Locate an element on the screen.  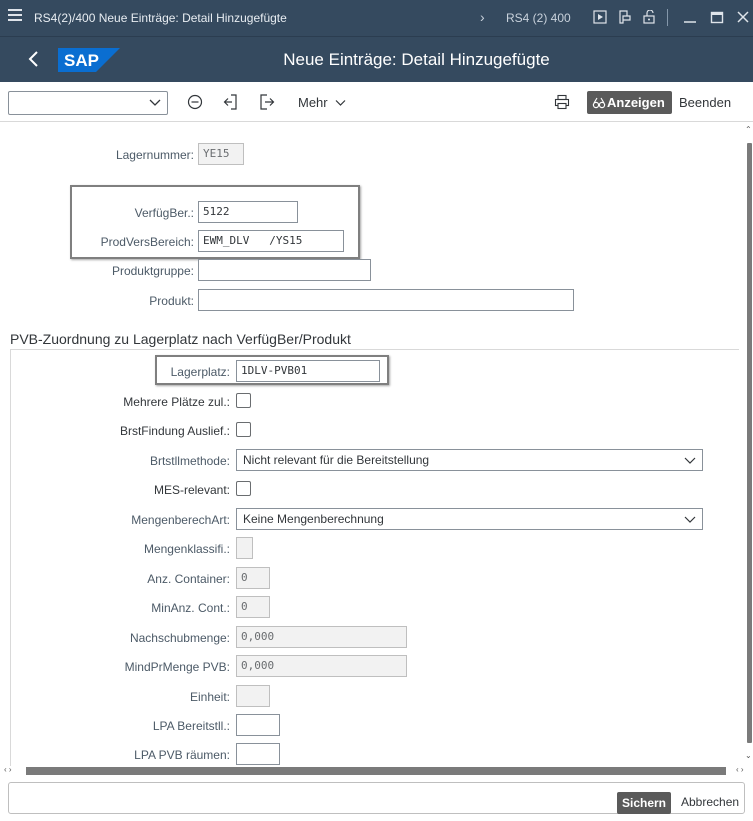
mengenberechart-label: MengenberechArt: is located at coordinates (180, 520).